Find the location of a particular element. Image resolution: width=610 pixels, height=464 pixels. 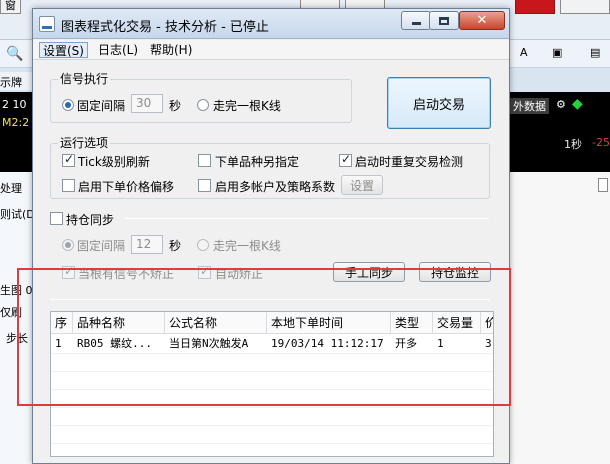

settings-button: 设置 is located at coordinates (362, 185).